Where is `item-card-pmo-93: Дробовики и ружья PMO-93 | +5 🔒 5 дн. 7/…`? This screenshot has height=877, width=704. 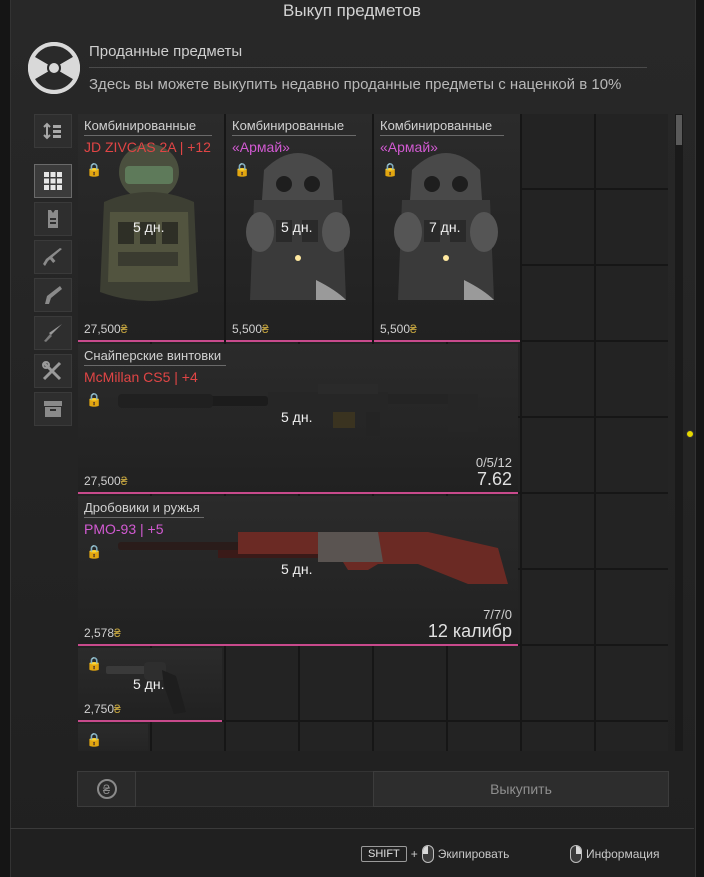
item-card-pmo-93: Дробовики и ружья PMO-93 | +5 🔒 5 дн. 7/… is located at coordinates (298, 571).